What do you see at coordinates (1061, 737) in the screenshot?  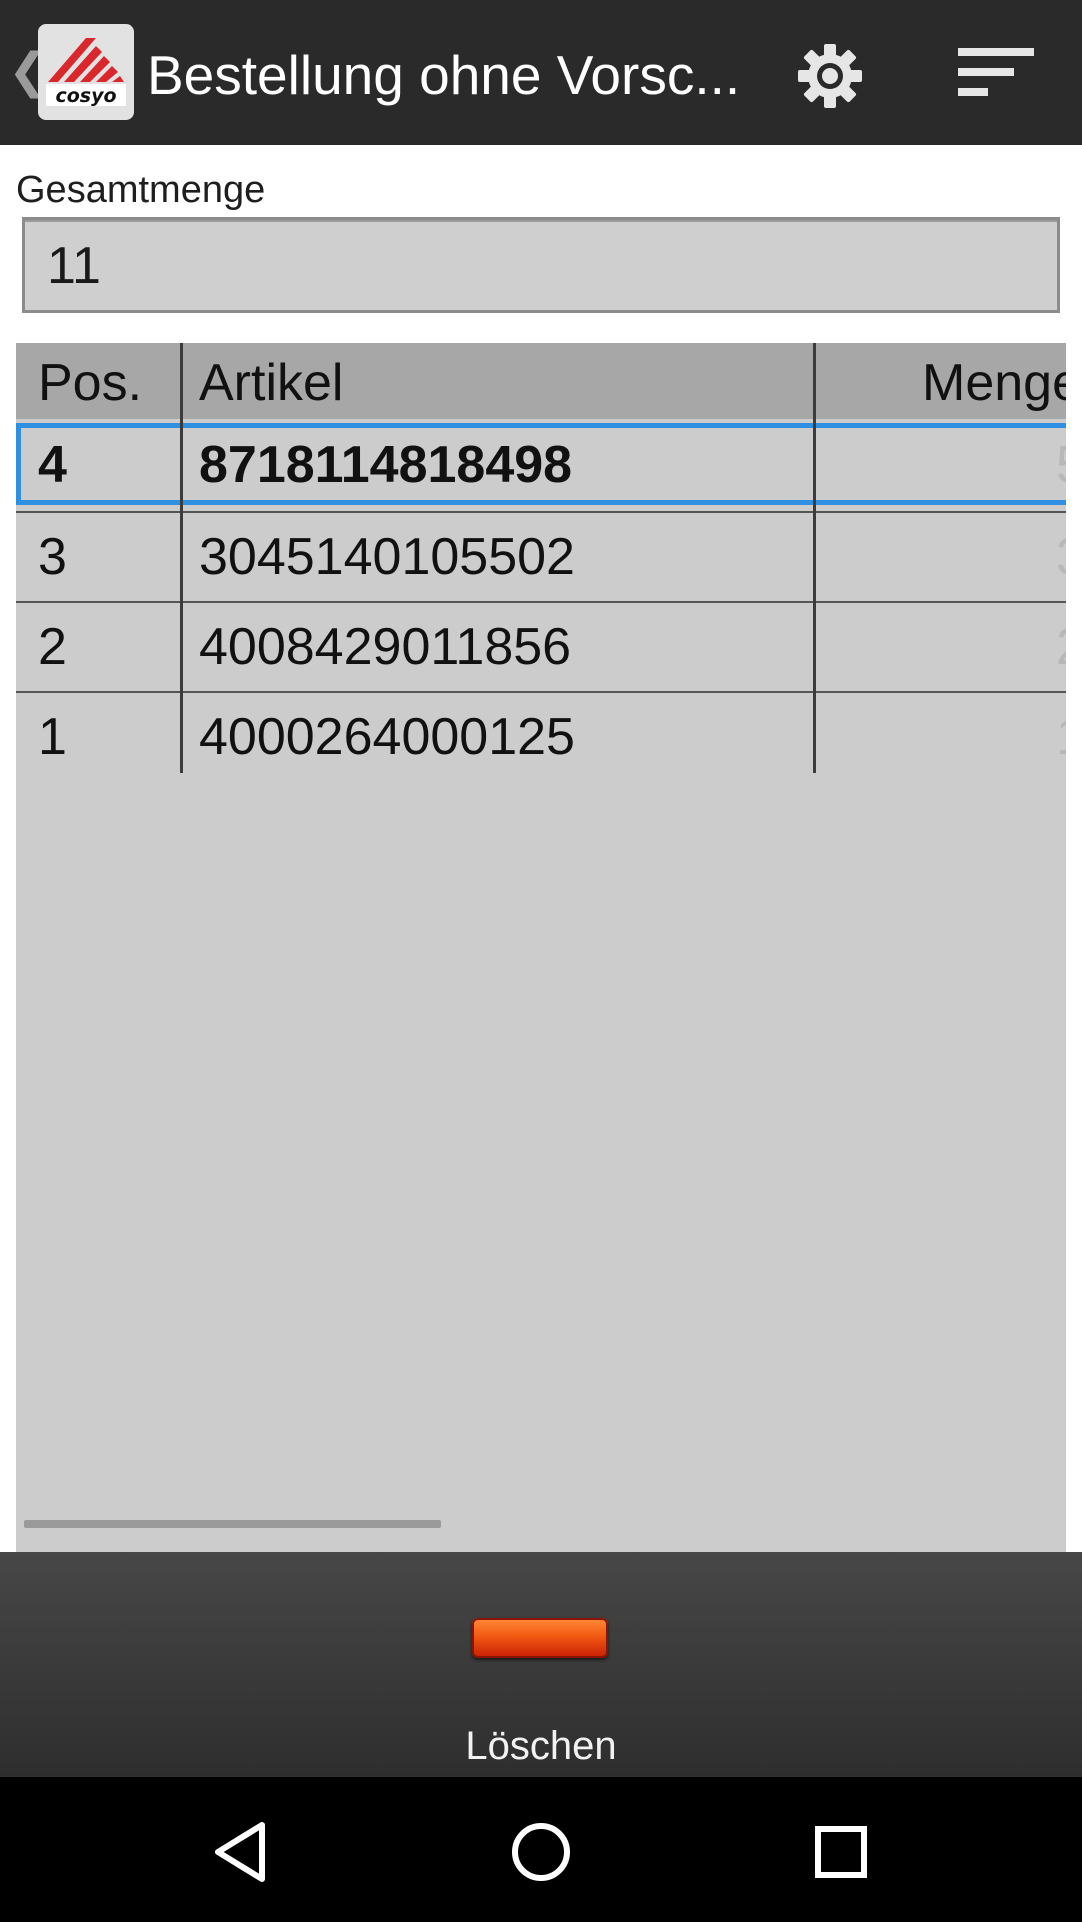 I see `table-cell-menge: 1` at bounding box center [1061, 737].